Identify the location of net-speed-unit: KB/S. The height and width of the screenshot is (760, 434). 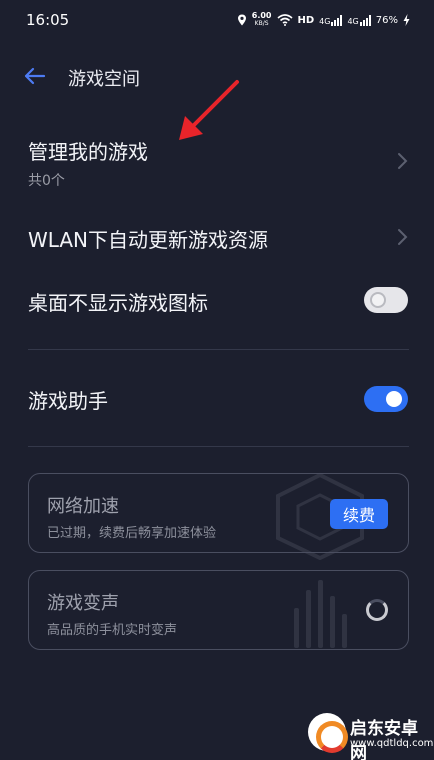
(261, 23).